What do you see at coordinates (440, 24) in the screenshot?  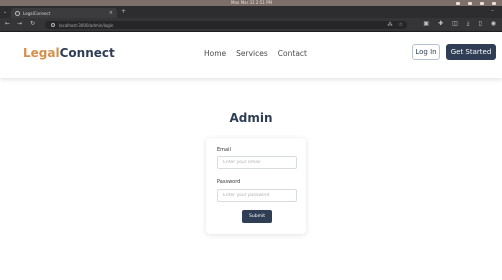 I see `extension-icon-2: ✚` at bounding box center [440, 24].